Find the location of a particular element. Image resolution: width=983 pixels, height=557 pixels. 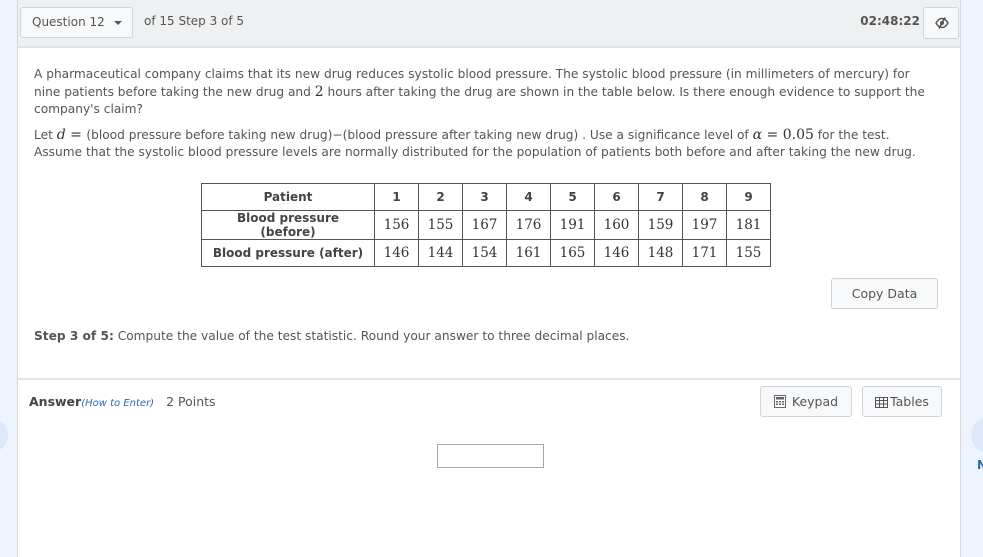

table-cell: 159 is located at coordinates (660, 225).